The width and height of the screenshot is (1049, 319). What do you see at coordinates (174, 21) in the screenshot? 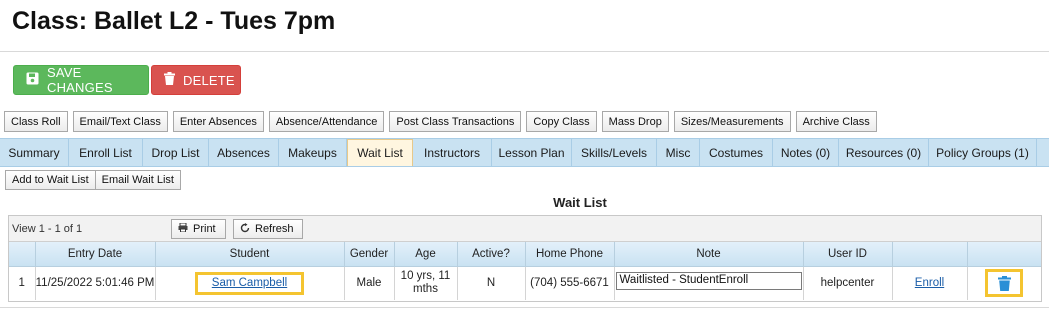
I see `page-title: Class: Ballet L2 - Tues 7pm` at bounding box center [174, 21].